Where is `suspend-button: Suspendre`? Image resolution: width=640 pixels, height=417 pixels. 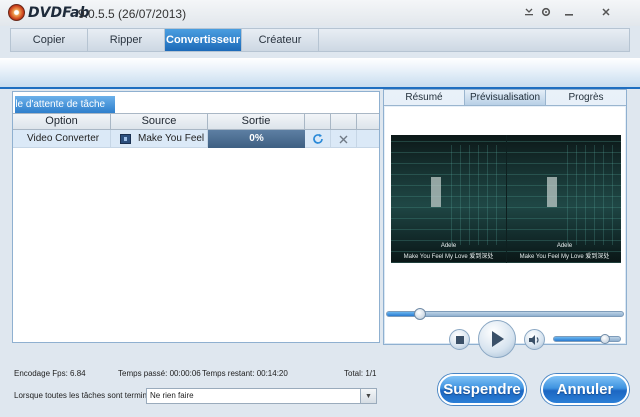 suspend-button: Suspendre is located at coordinates (482, 389).